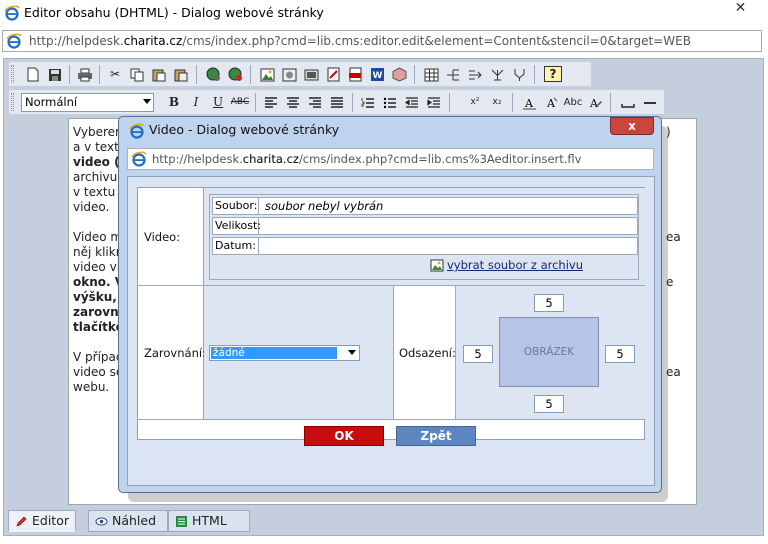 The height and width of the screenshot is (544, 768). Describe the element at coordinates (497, 74) in the screenshot. I see `table-rows-button` at that location.